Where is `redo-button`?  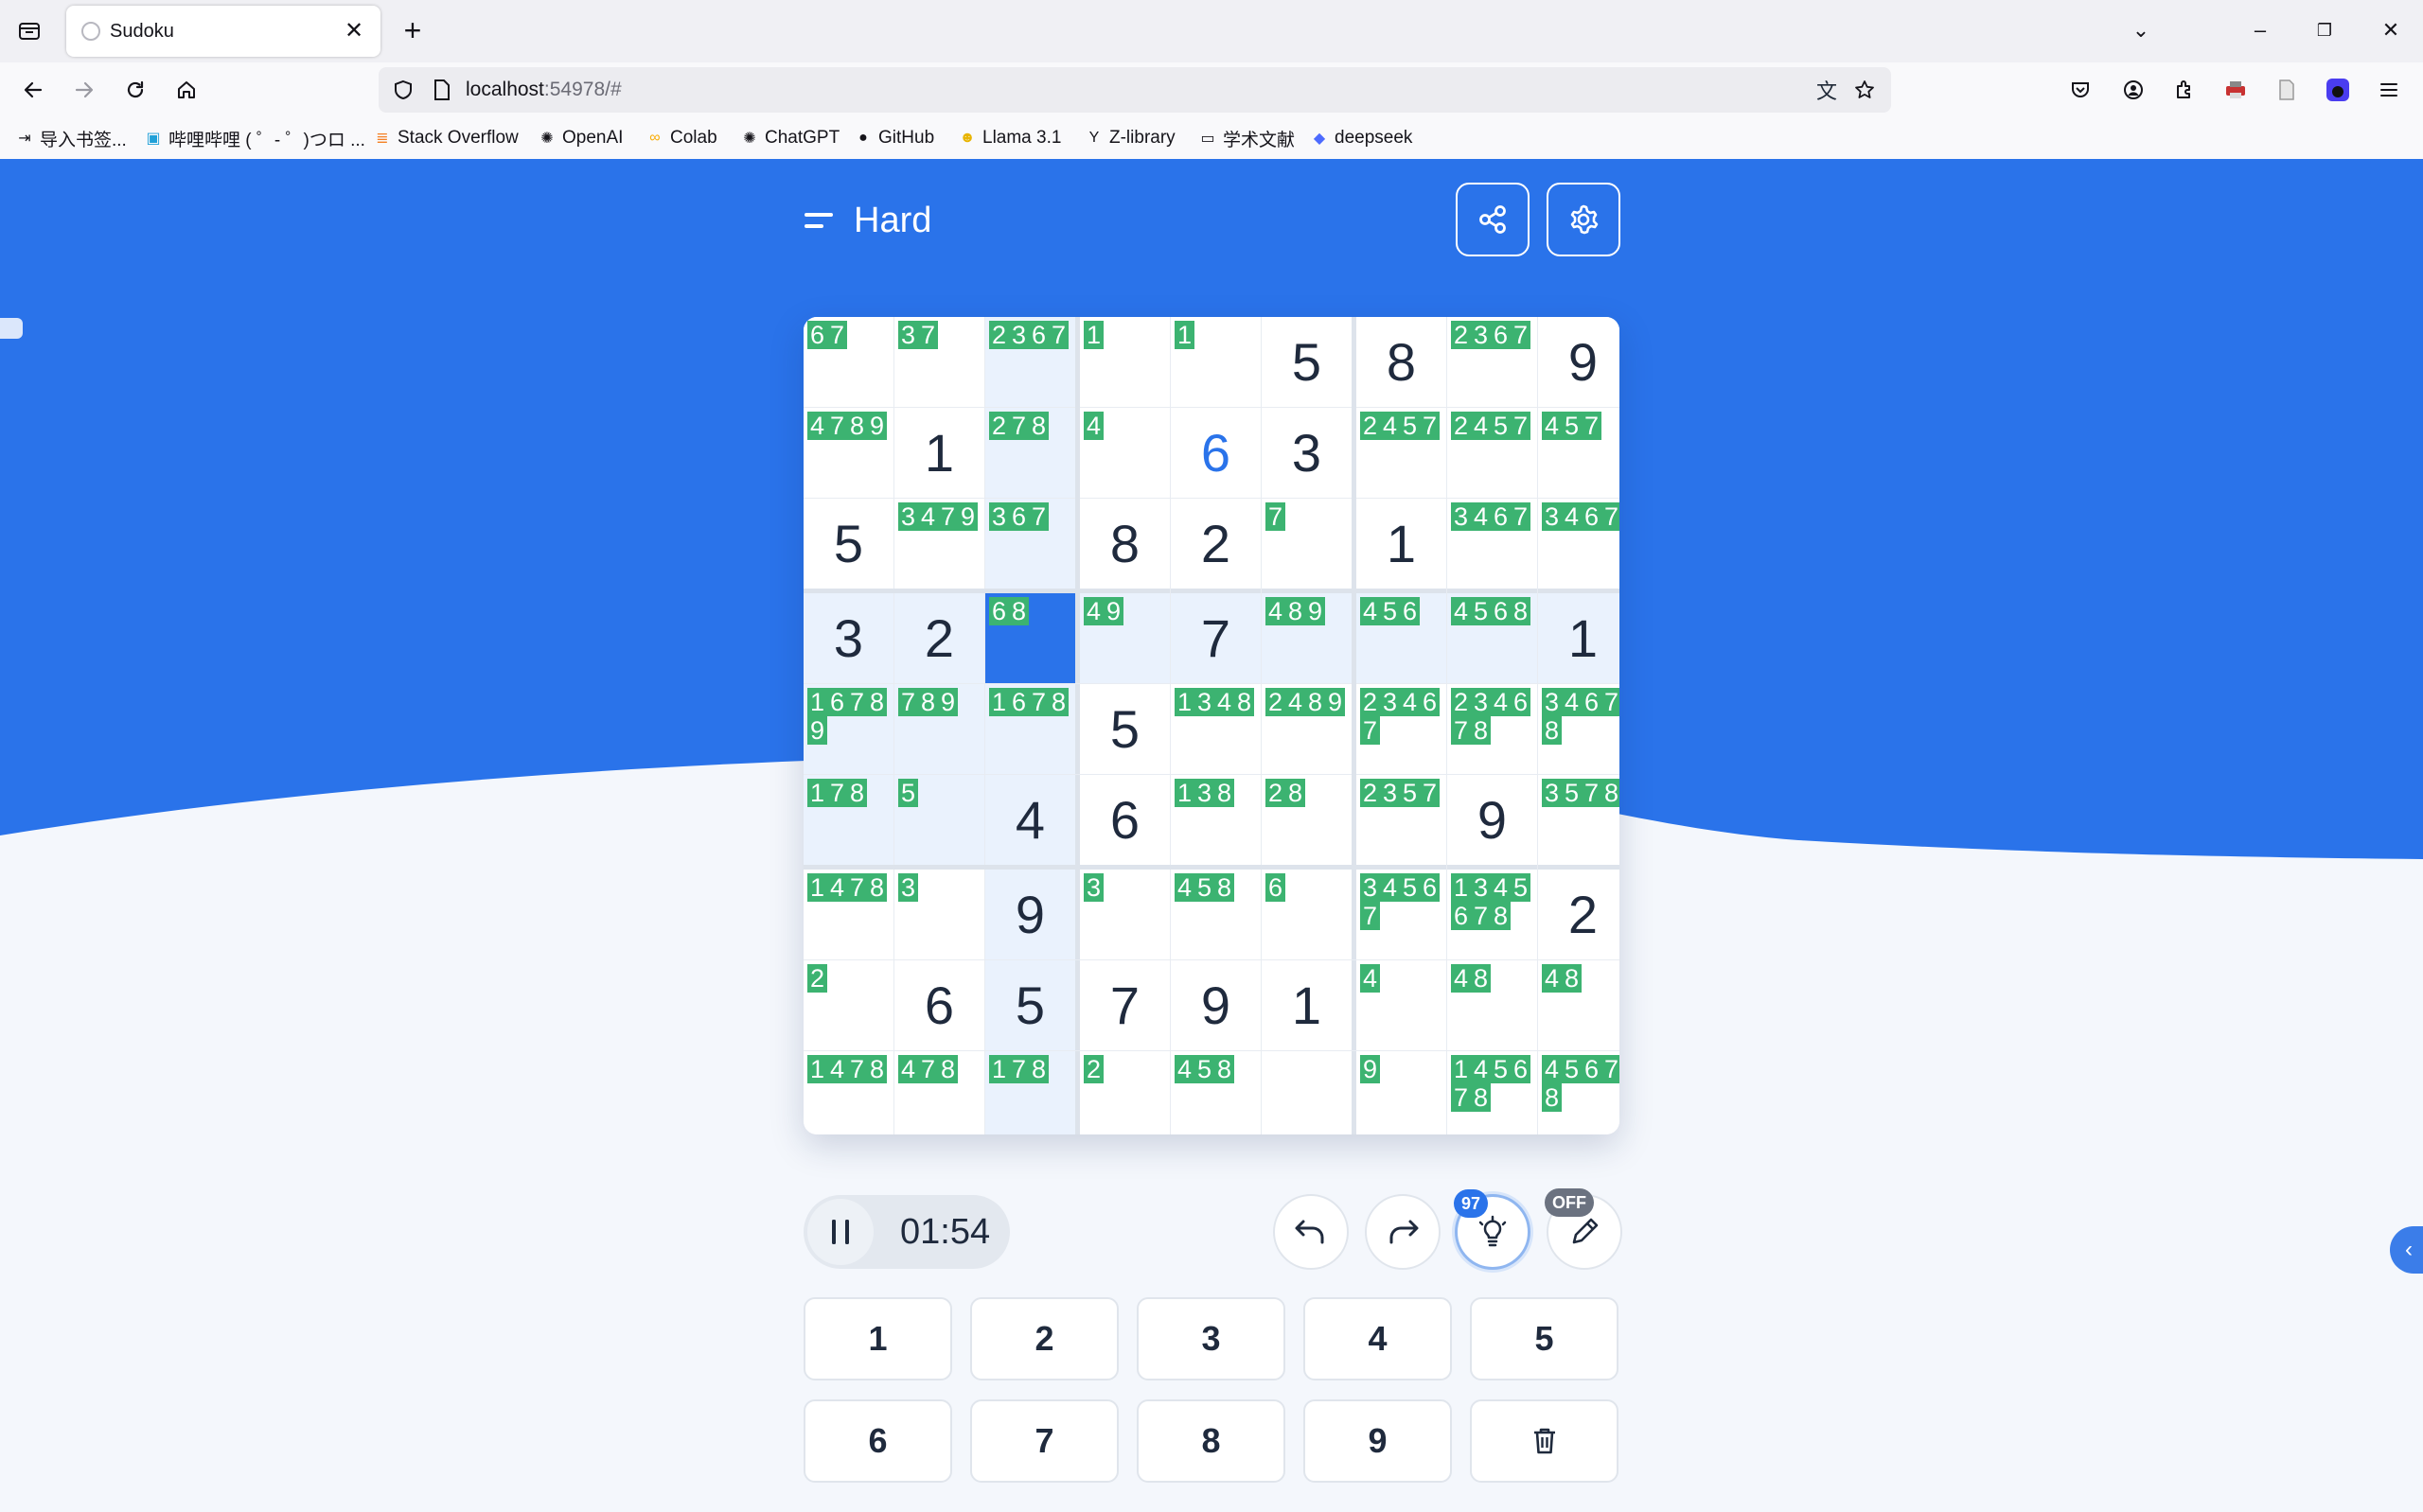 redo-button is located at coordinates (1403, 1232).